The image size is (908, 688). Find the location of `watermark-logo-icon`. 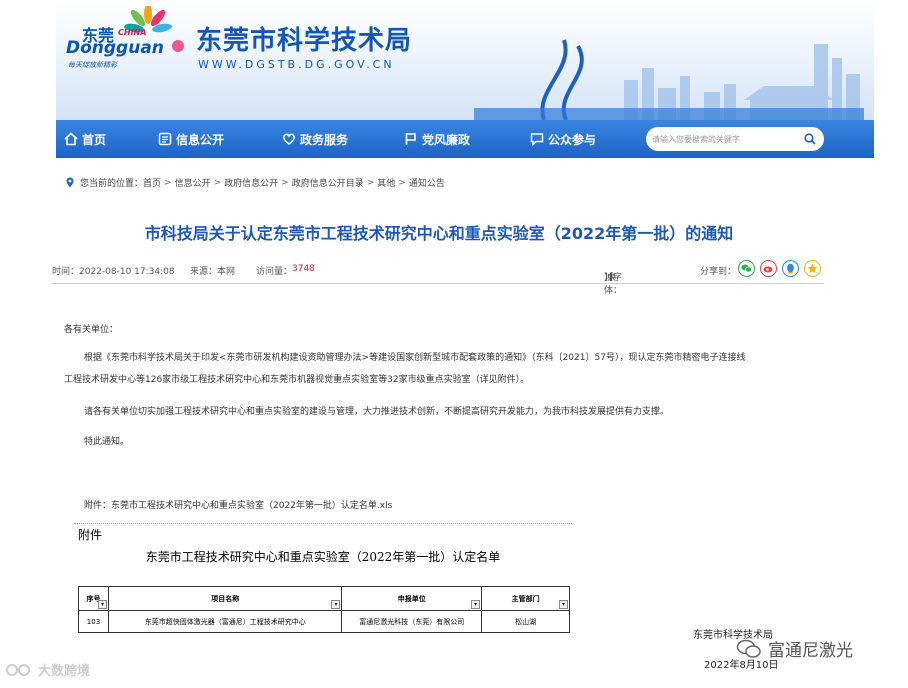

watermark-logo-icon is located at coordinates (18, 669).